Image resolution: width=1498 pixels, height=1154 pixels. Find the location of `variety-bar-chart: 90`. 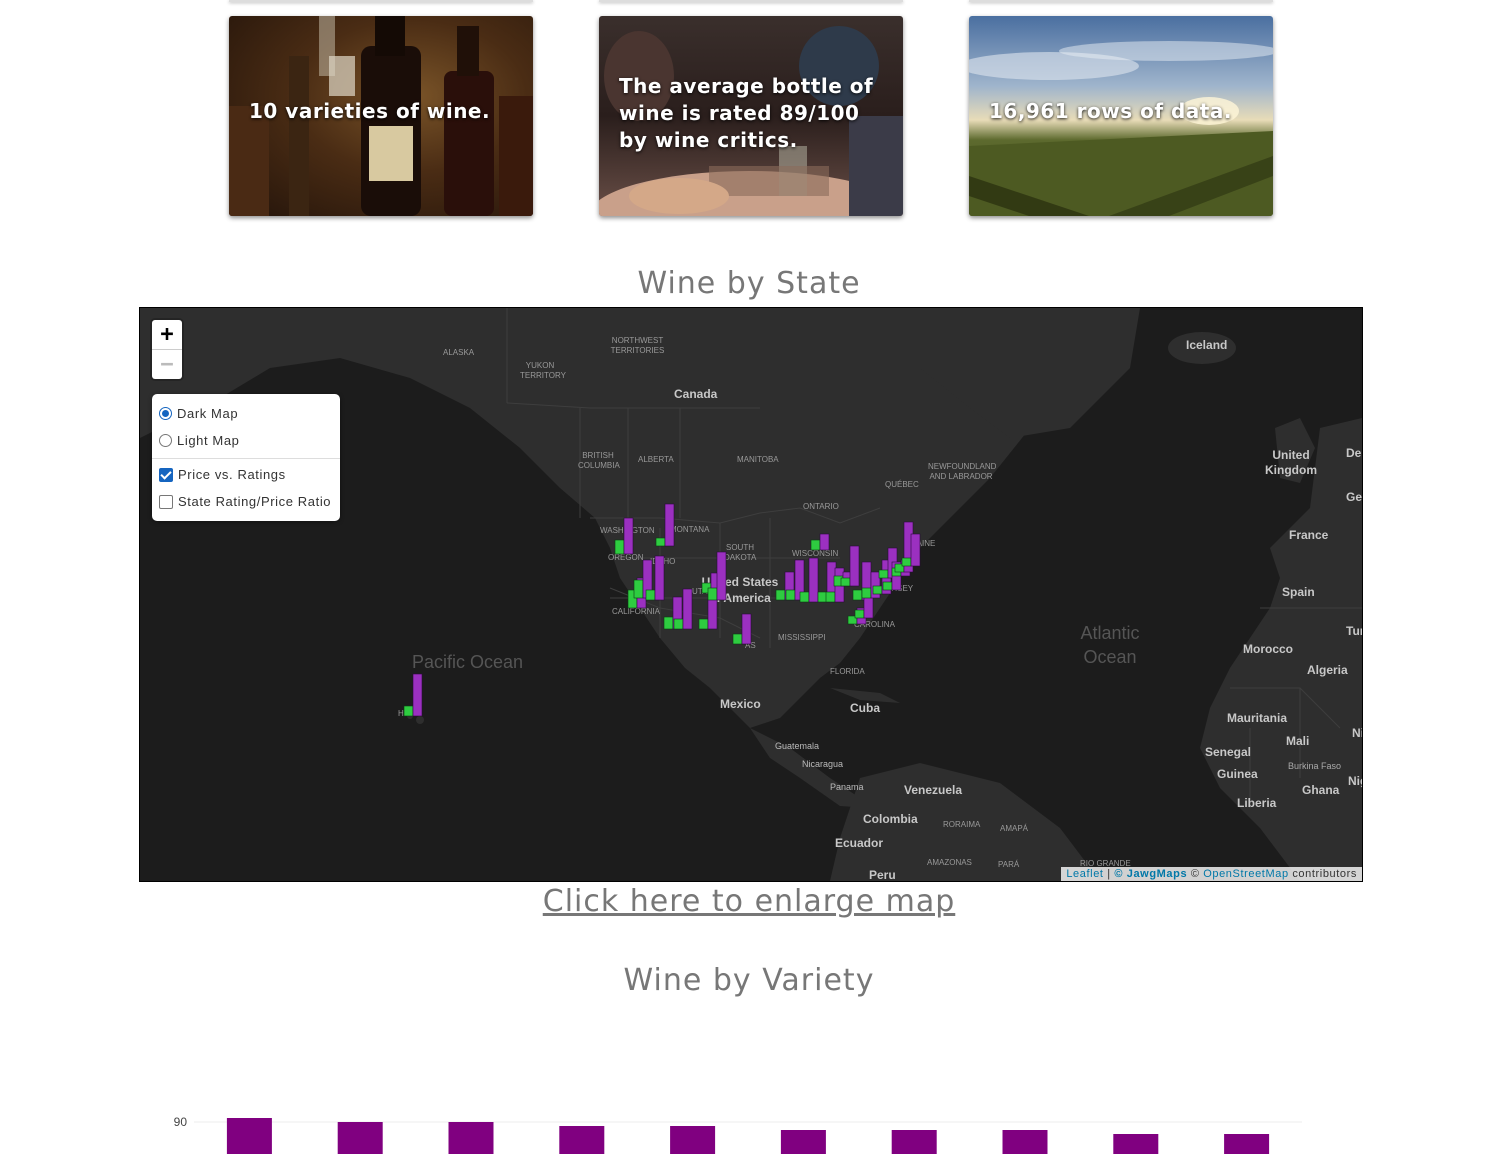

variety-bar-chart: 90 is located at coordinates (738, 1134).